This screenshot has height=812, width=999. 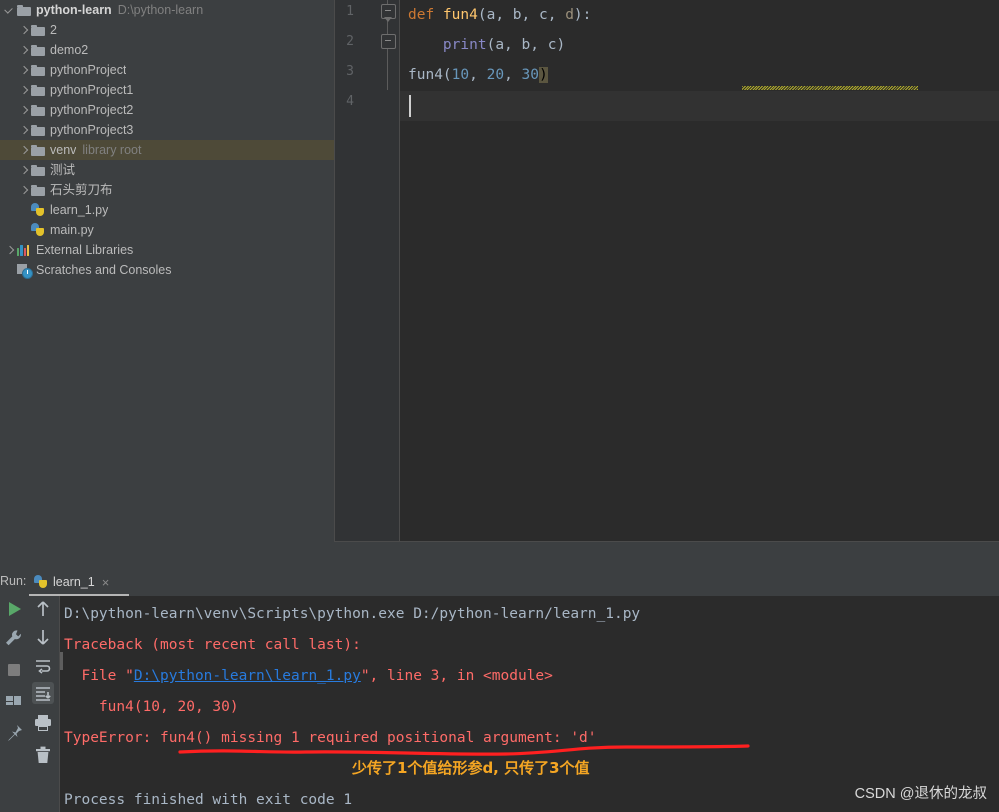 What do you see at coordinates (14, 638) in the screenshot?
I see `wrench-icon` at bounding box center [14, 638].